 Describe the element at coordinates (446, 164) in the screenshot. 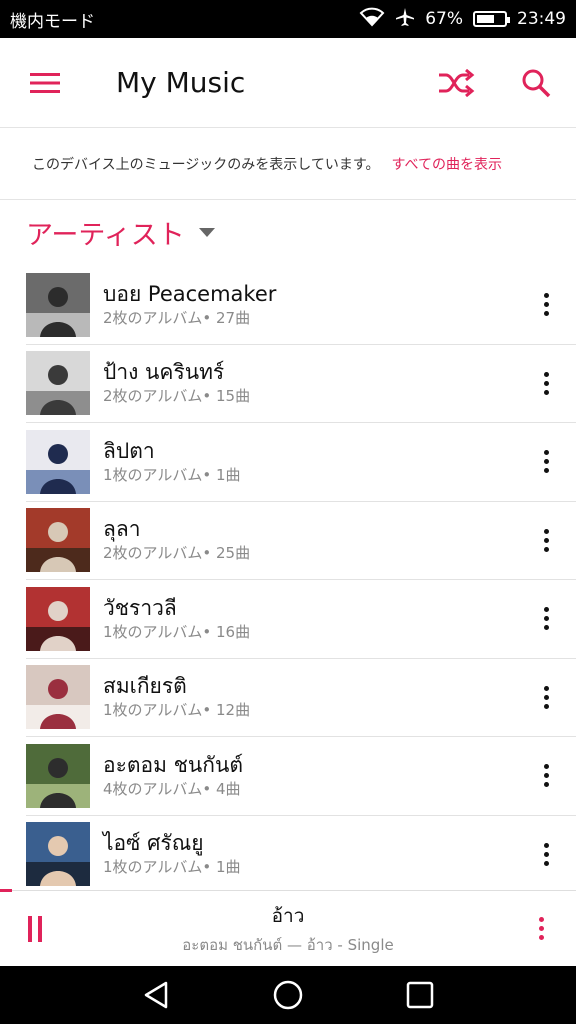

I see `show-all-songs-link: すべての曲を表示` at that location.